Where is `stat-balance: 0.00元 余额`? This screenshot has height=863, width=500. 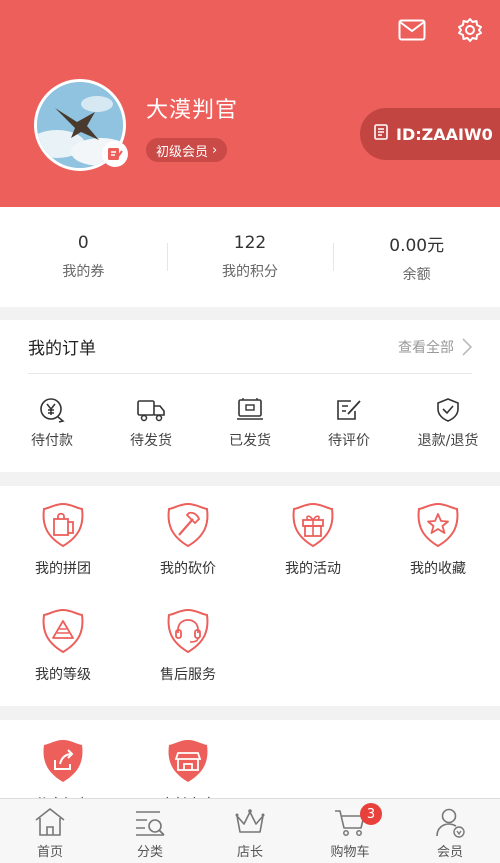 stat-balance: 0.00元 余额 is located at coordinates (416, 257).